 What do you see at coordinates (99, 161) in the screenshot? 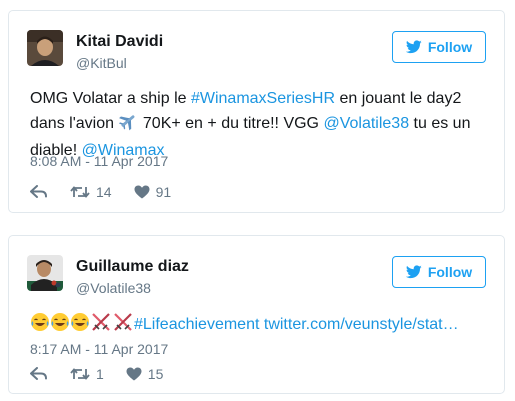
I see `tweet-timestamp: 8:08 AM - 11 Apr 2017` at bounding box center [99, 161].